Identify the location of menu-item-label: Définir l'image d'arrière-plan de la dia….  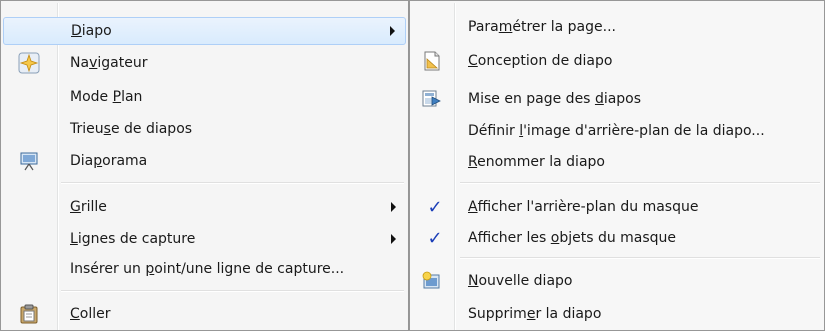
(616, 131).